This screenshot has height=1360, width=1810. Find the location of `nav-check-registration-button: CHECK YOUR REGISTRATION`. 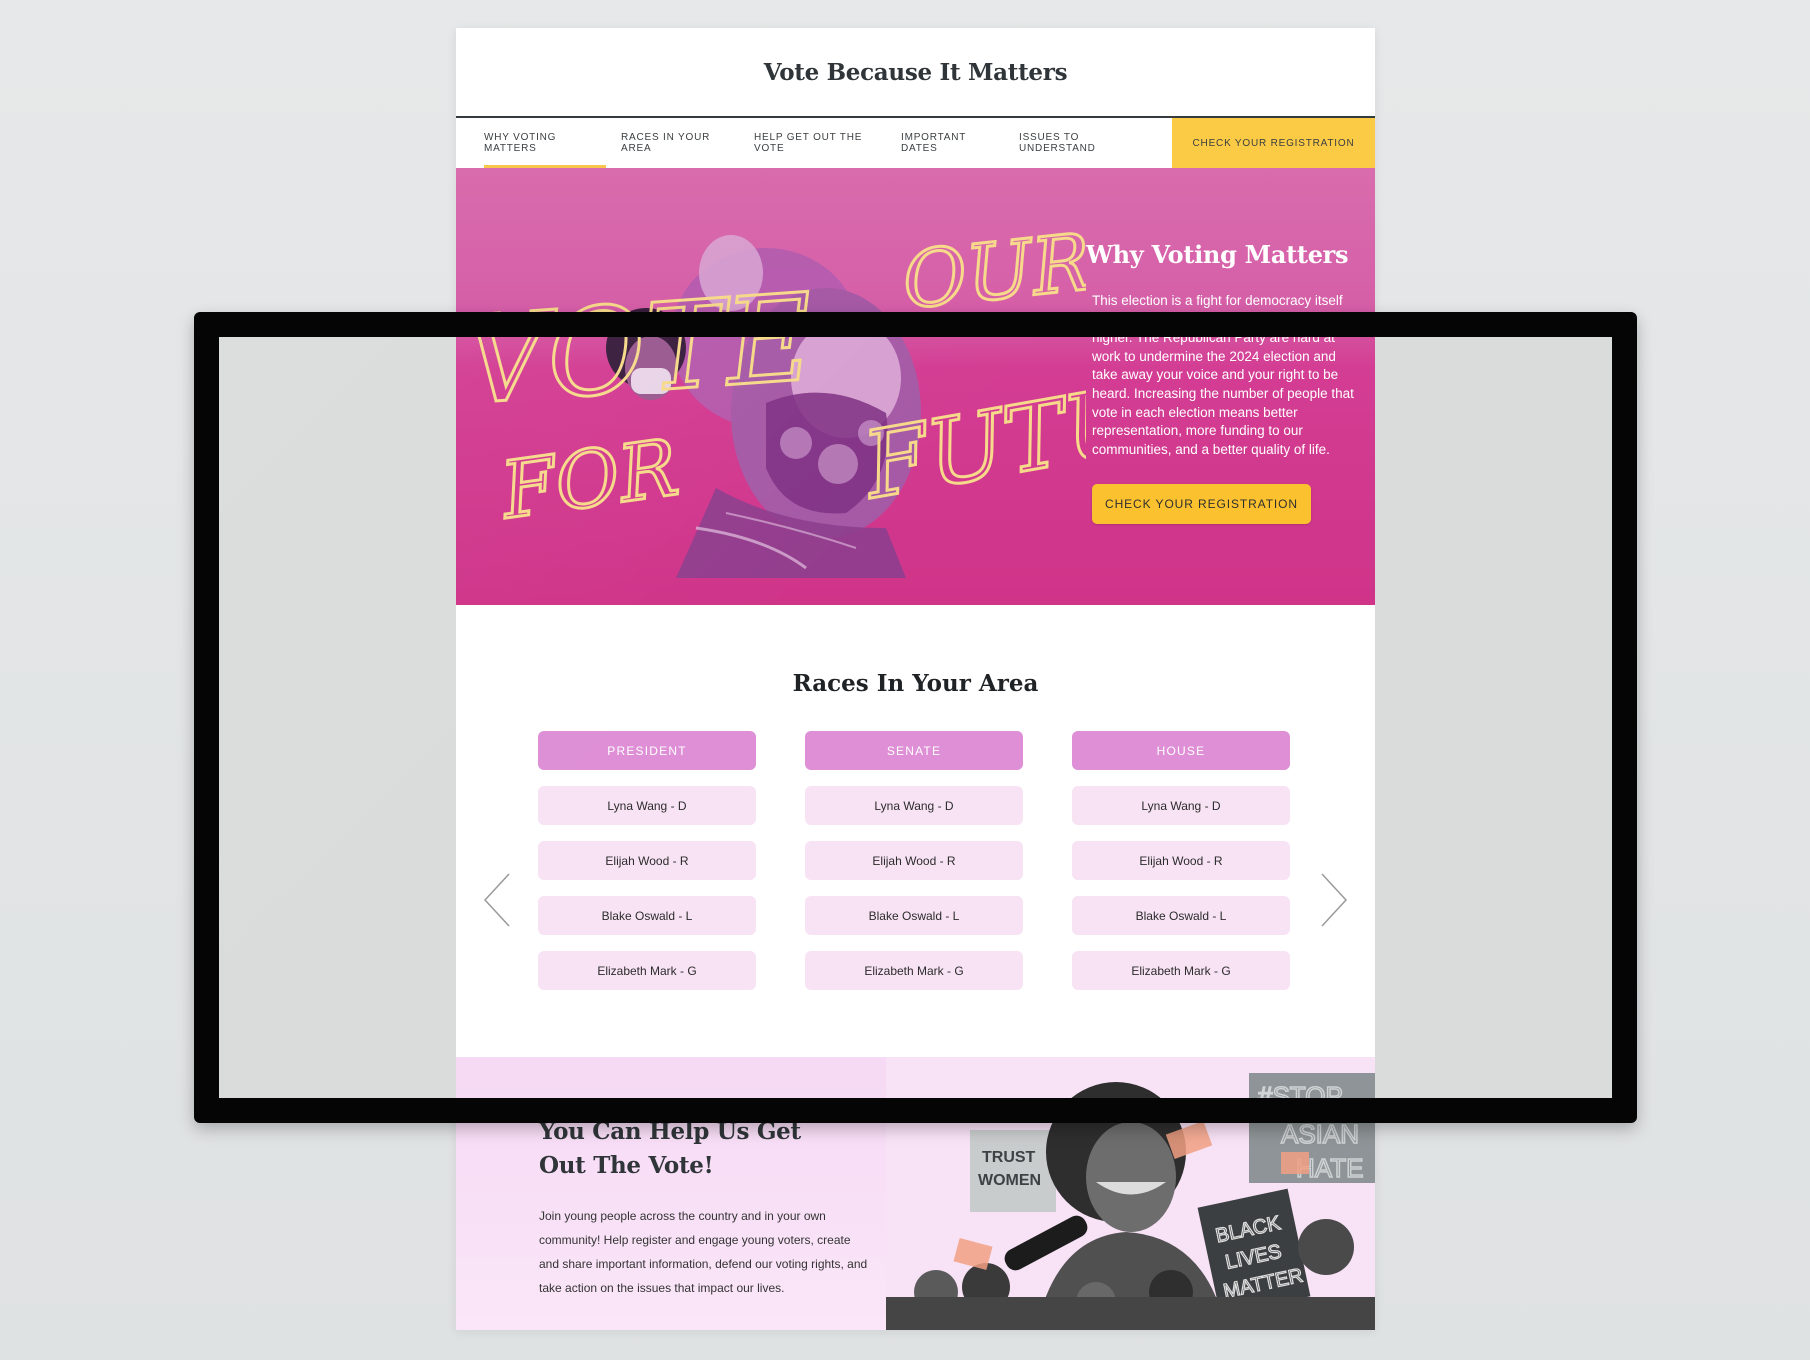

nav-check-registration-button: CHECK YOUR REGISTRATION is located at coordinates (1273, 143).